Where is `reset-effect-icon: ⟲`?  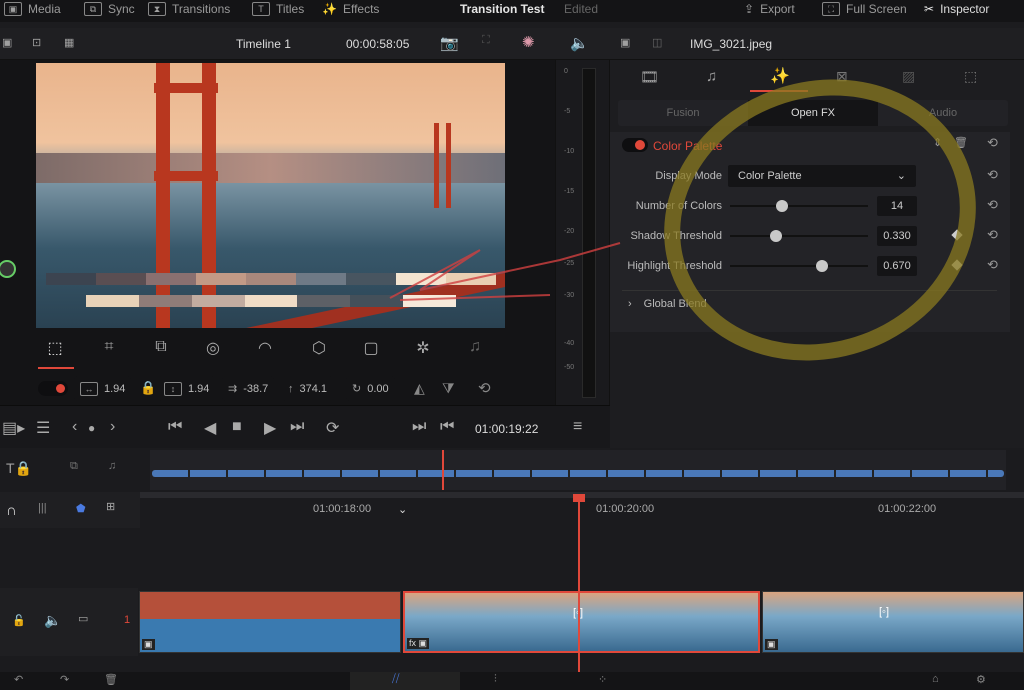 reset-effect-icon: ⟲ is located at coordinates (992, 143).